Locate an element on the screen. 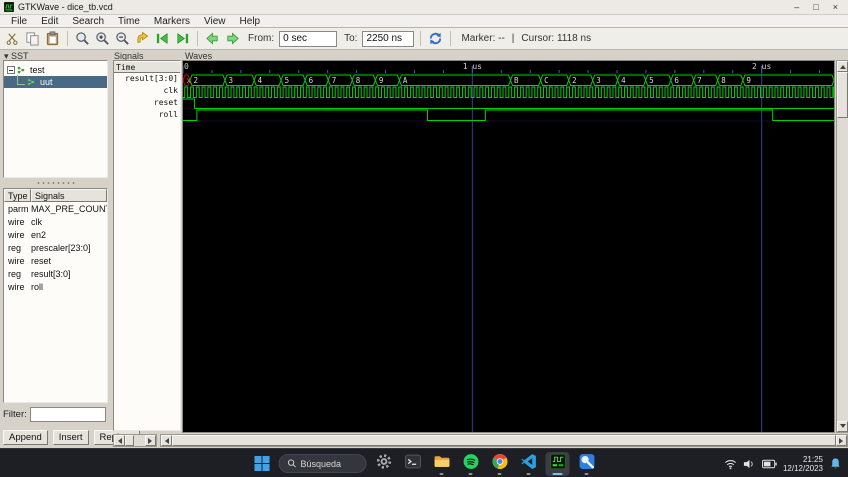 The width and height of the screenshot is (848, 477). bus-value: A is located at coordinates (405, 80).